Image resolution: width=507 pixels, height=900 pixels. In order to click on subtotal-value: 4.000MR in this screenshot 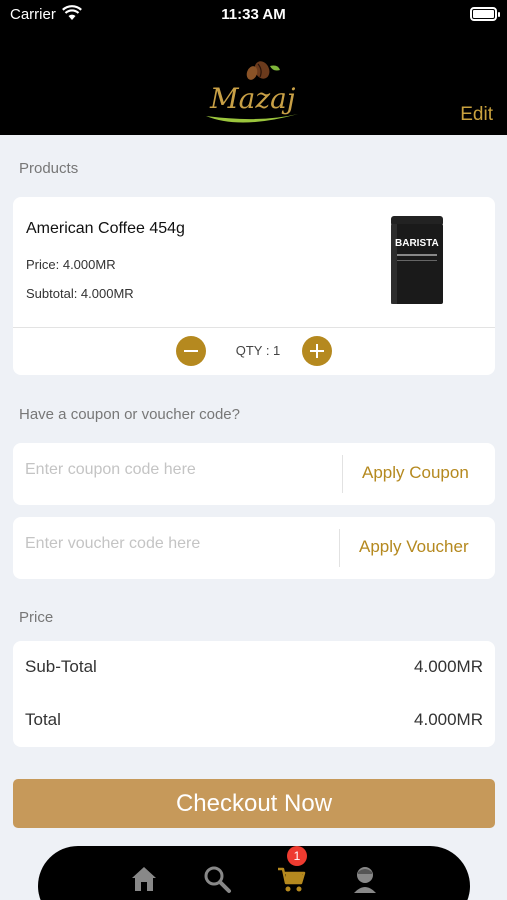, I will do `click(448, 666)`.